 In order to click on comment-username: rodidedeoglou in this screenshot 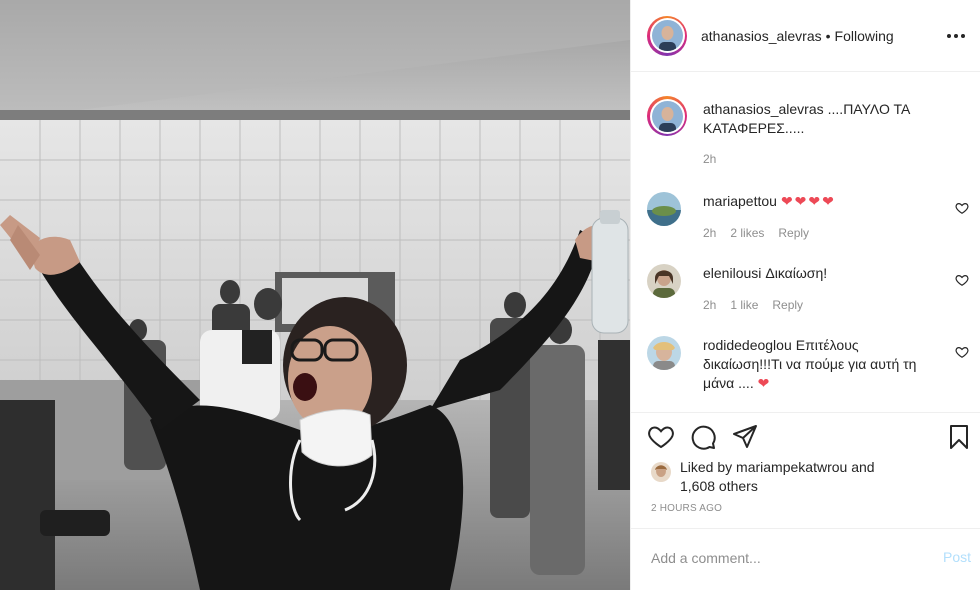, I will do `click(747, 345)`.